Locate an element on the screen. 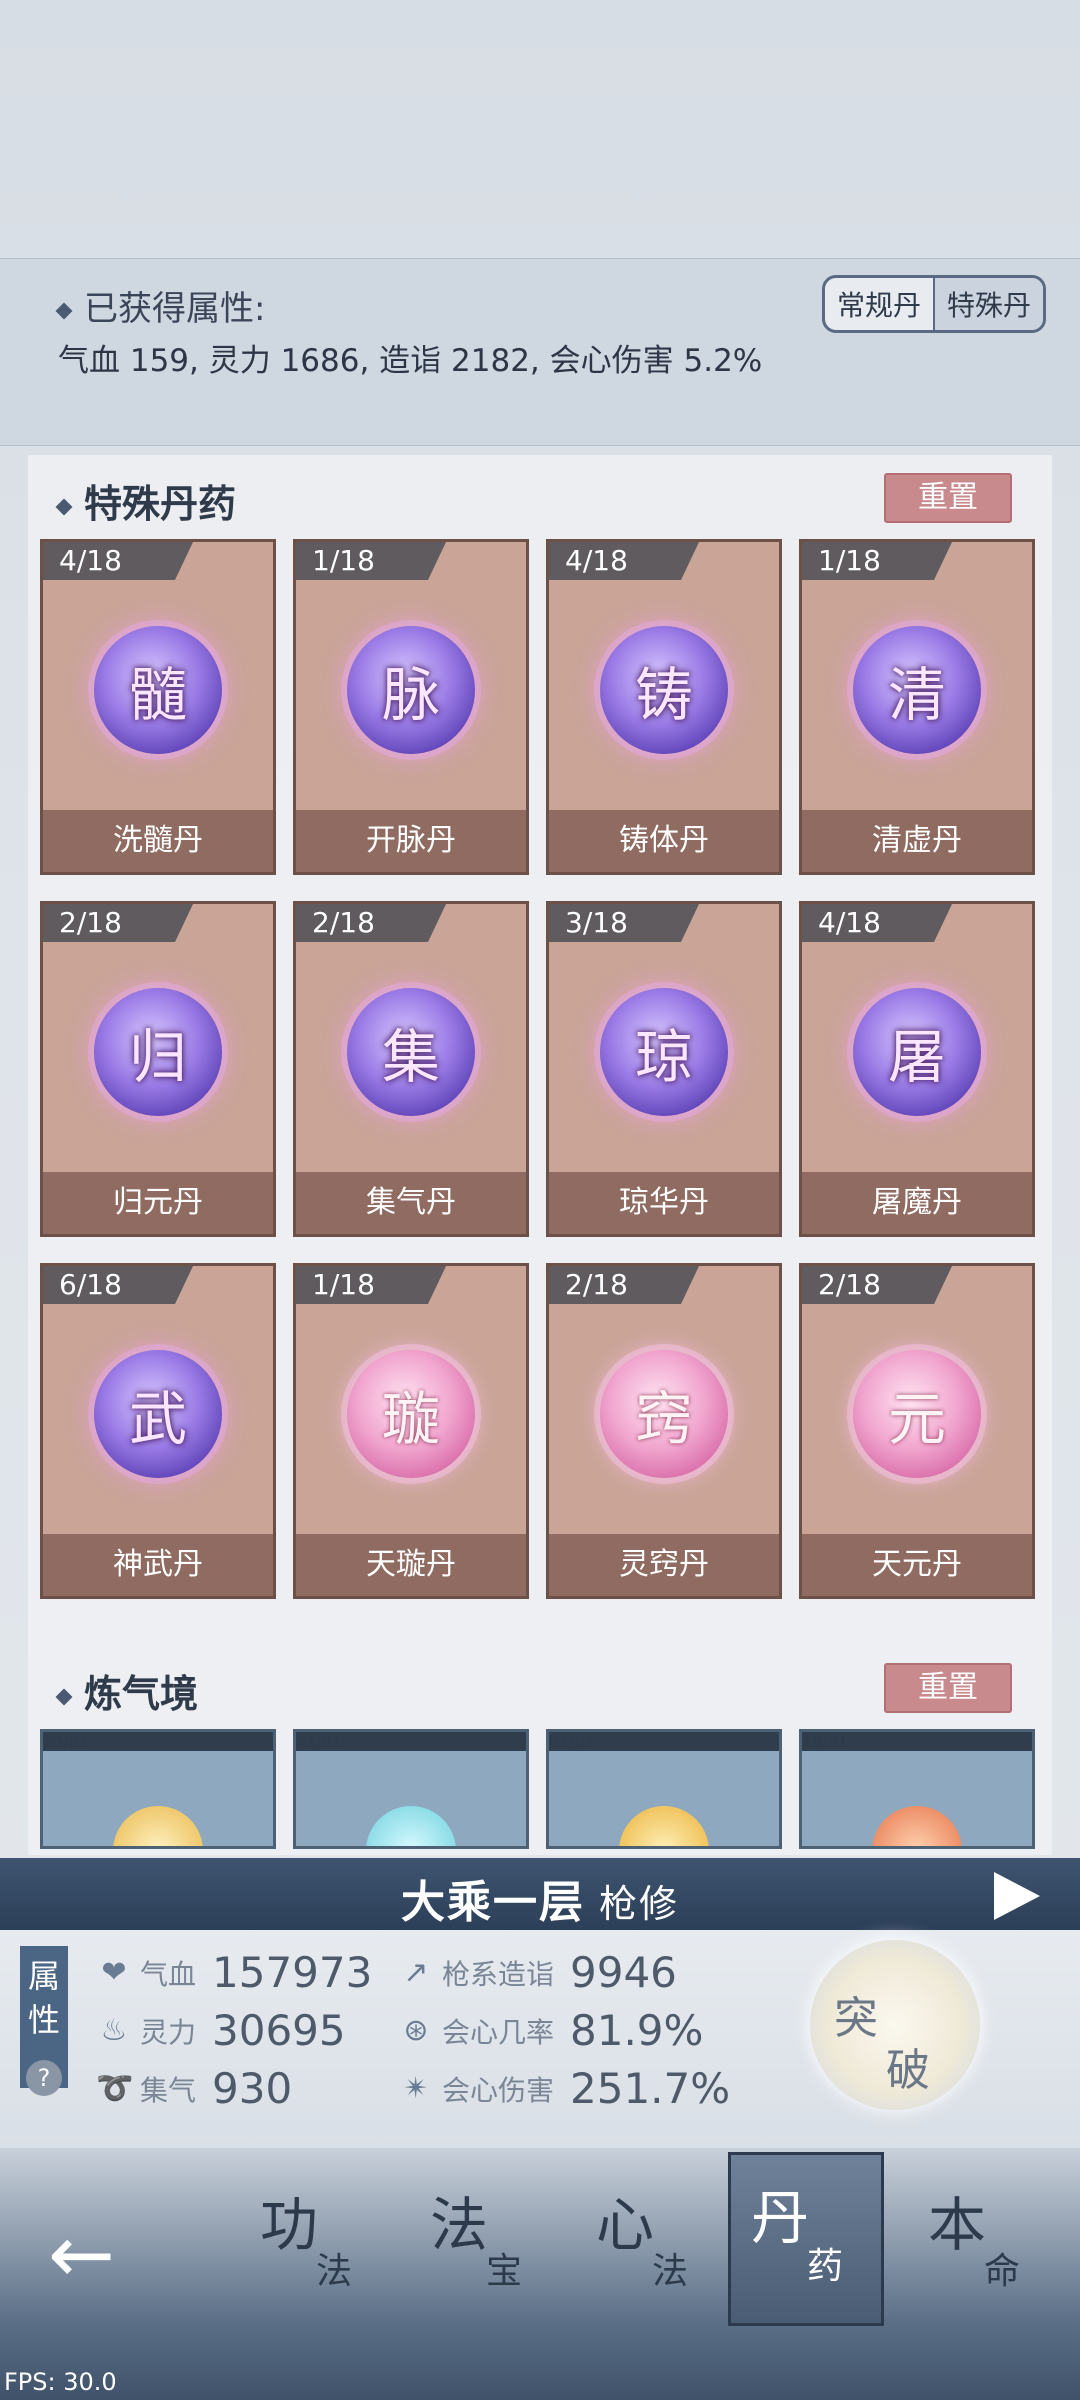 The image size is (1080, 2400). pill-orb-icon: 脉 is located at coordinates (411, 690).